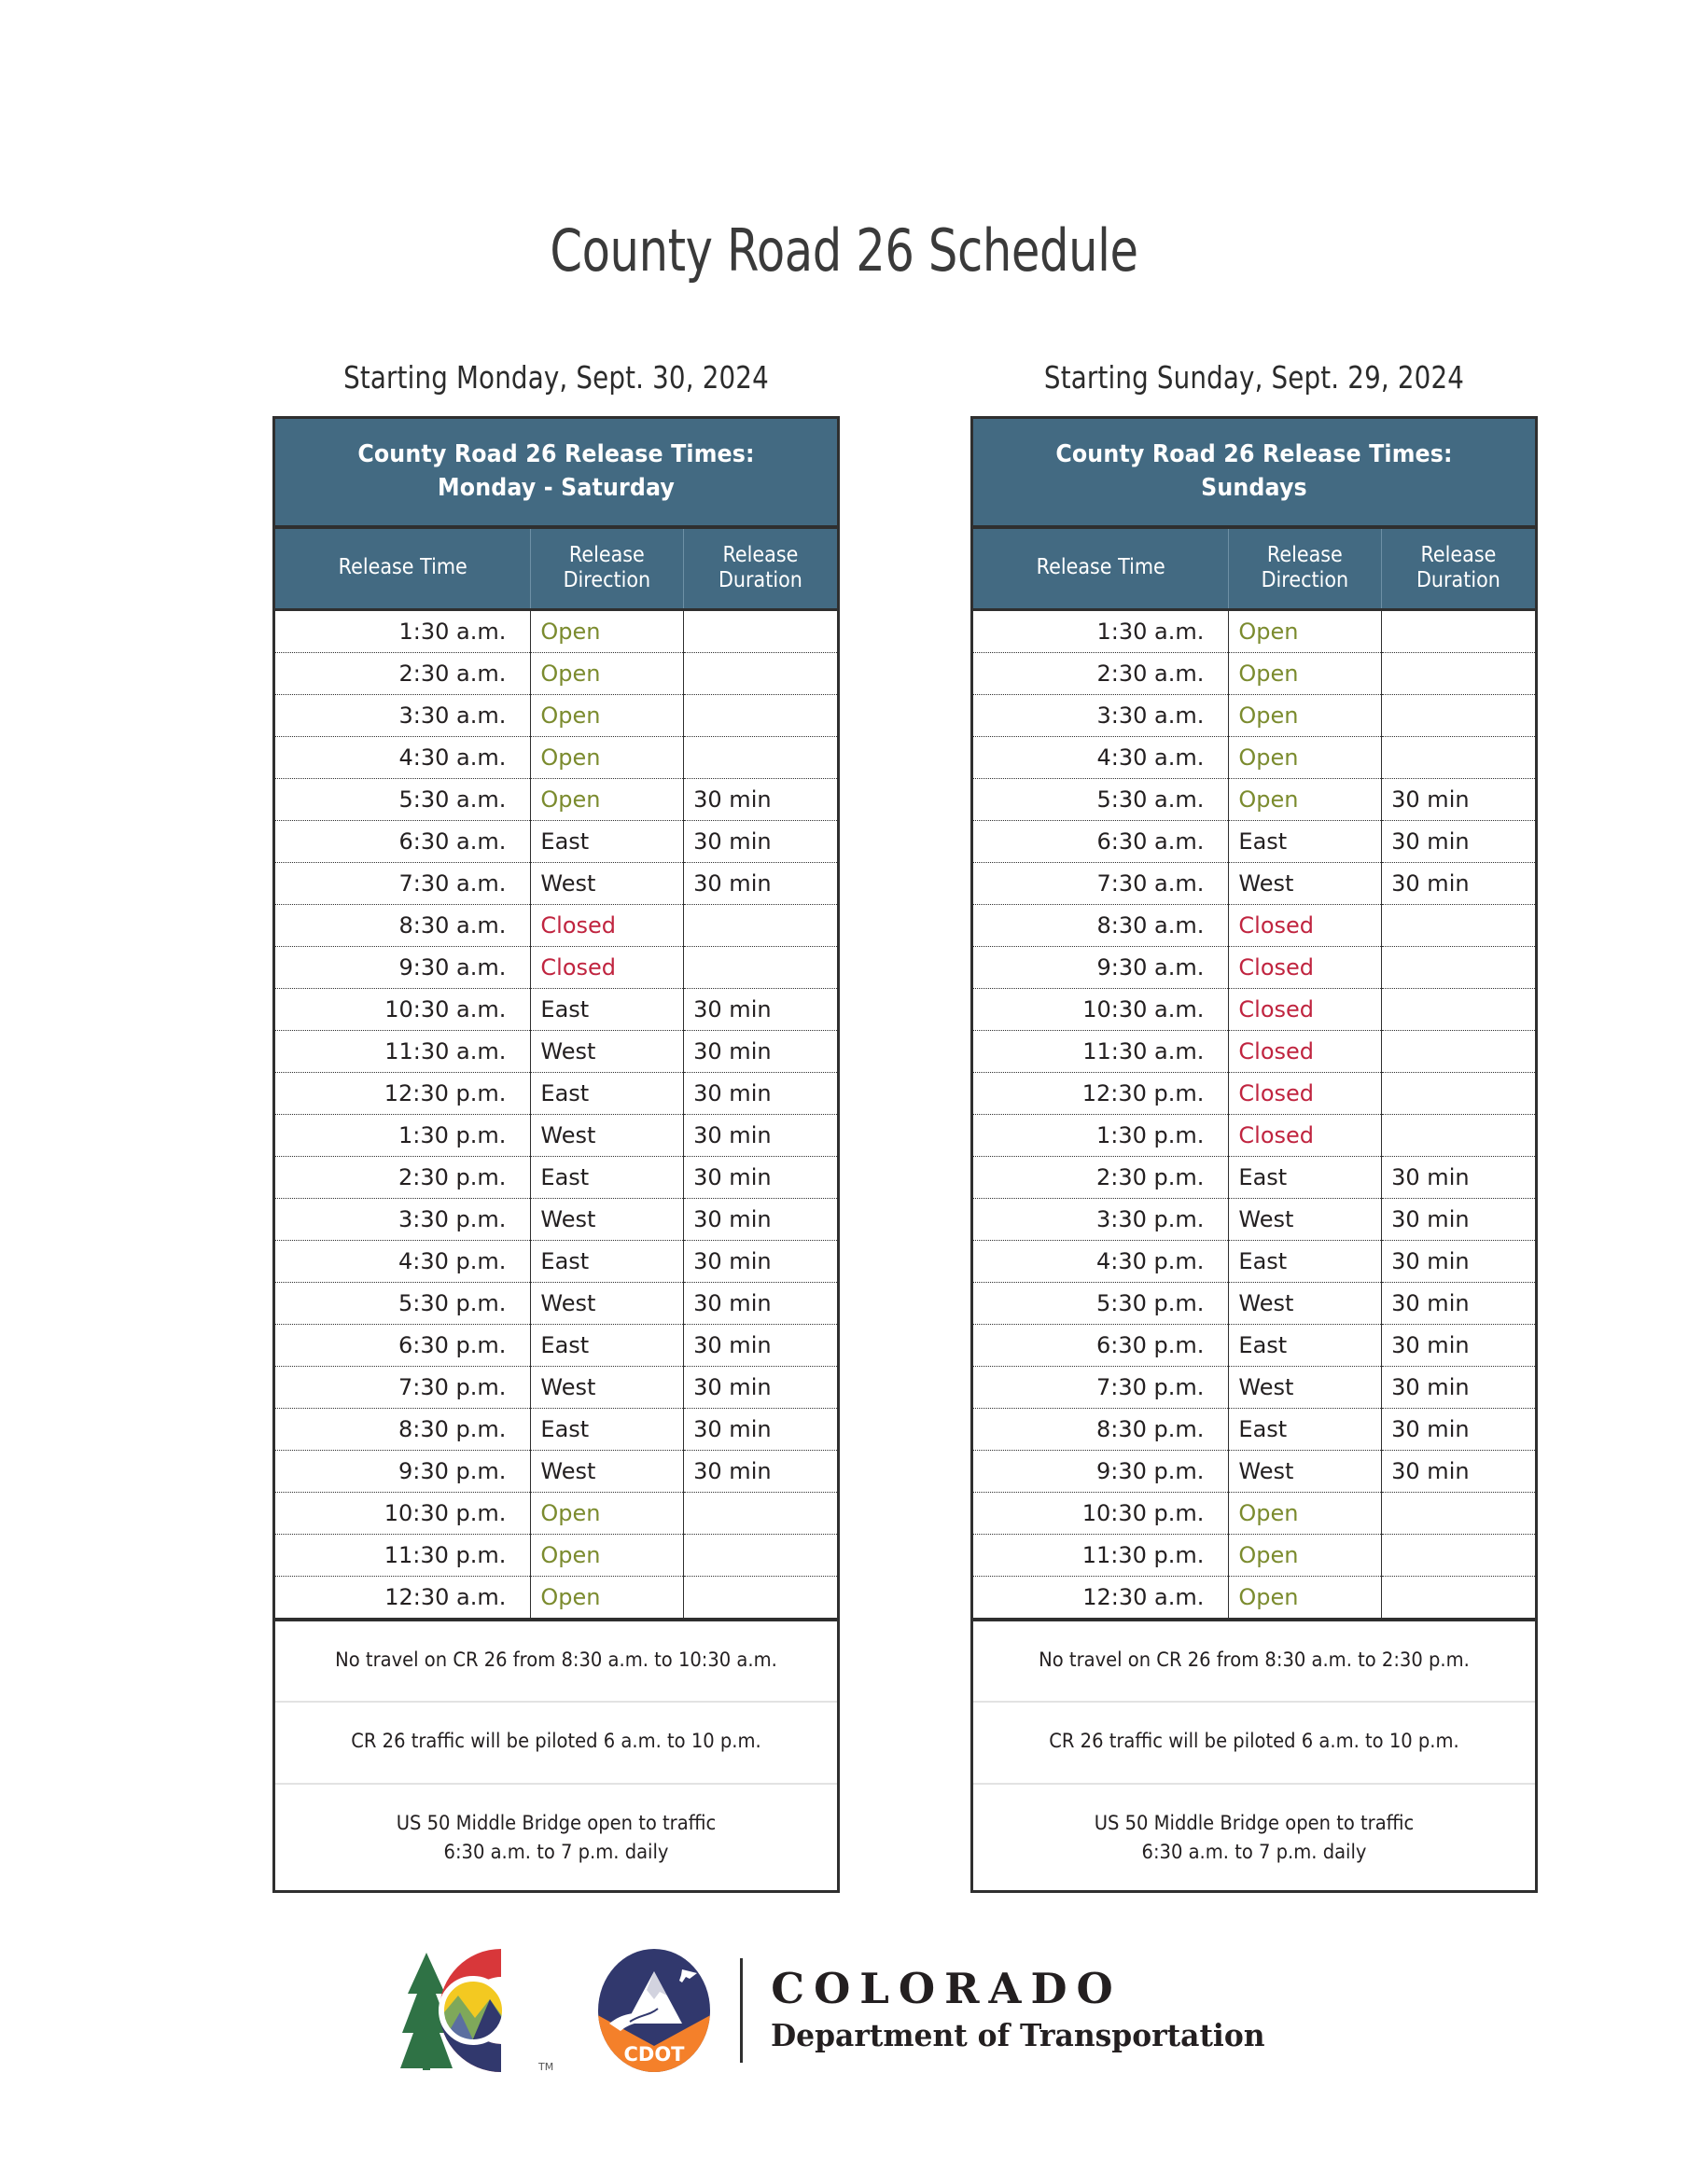 This screenshot has width=1688, height=2184. Describe the element at coordinates (1101, 1135) in the screenshot. I see `cell-release-time: 1:30 p.m.` at that location.